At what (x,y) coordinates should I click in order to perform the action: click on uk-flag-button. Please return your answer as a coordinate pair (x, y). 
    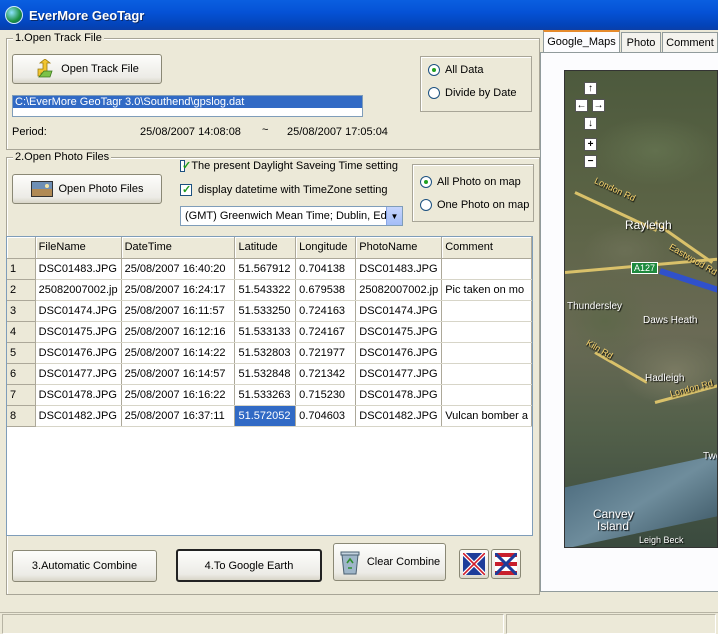
    Looking at the image, I should click on (474, 564).